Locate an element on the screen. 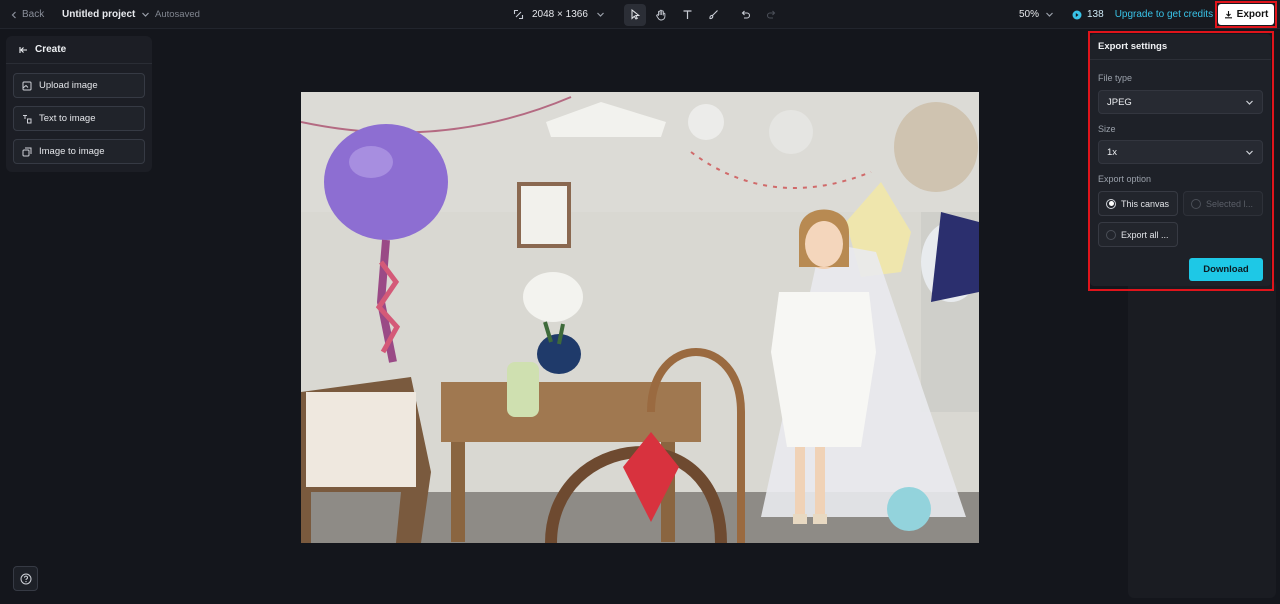 The height and width of the screenshot is (604, 1280). upgrade-link: Upgrade to get credits is located at coordinates (1164, 14).